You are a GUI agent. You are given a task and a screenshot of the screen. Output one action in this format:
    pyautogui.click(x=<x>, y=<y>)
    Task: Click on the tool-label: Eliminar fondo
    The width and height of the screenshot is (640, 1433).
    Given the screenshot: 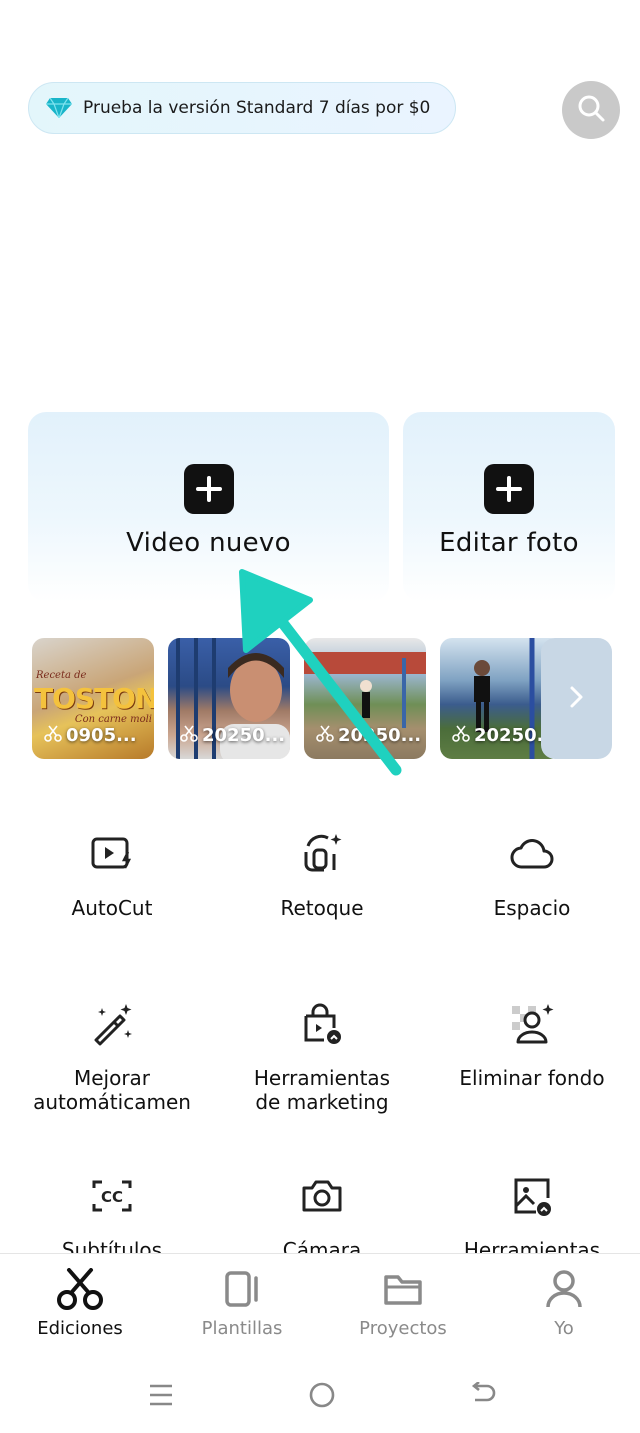 What is the action you would take?
    pyautogui.click(x=532, y=1078)
    